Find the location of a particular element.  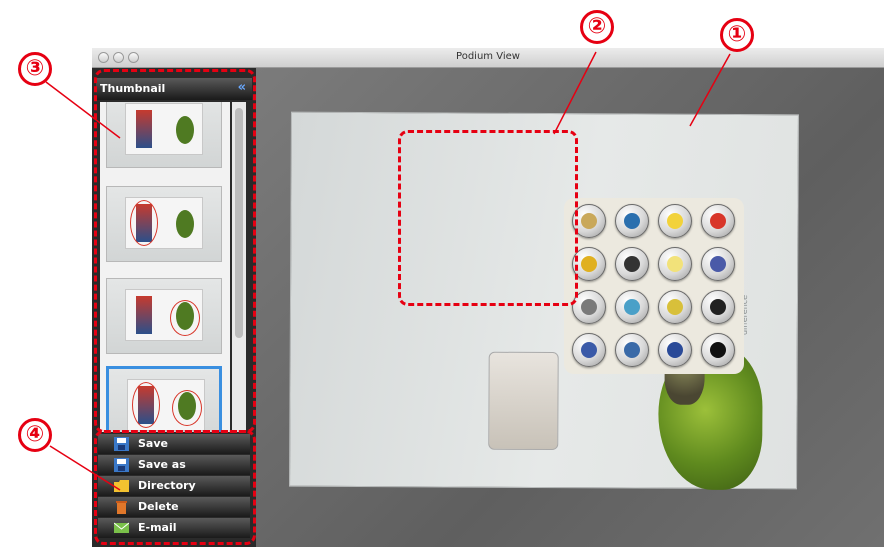

callout-1: ① is located at coordinates (737, 35).